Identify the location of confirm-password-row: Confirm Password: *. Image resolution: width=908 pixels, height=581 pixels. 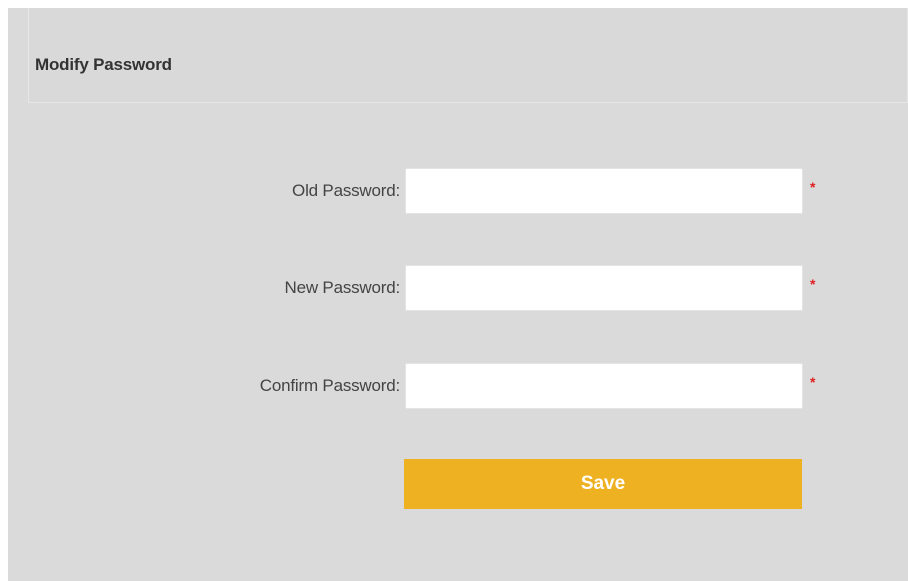
(458, 386).